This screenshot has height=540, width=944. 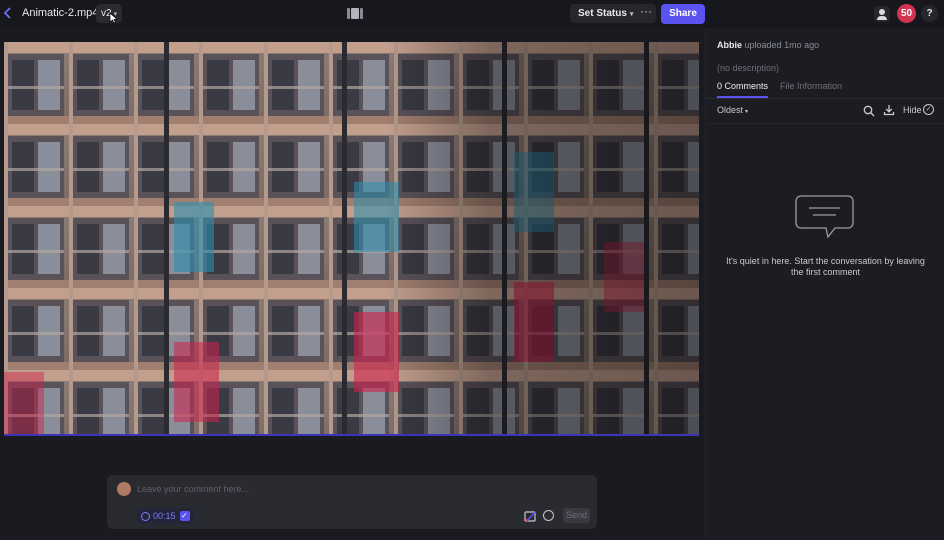 I want to click on comment-composer: 00:15 ✓ Send, so click(x=352, y=502).